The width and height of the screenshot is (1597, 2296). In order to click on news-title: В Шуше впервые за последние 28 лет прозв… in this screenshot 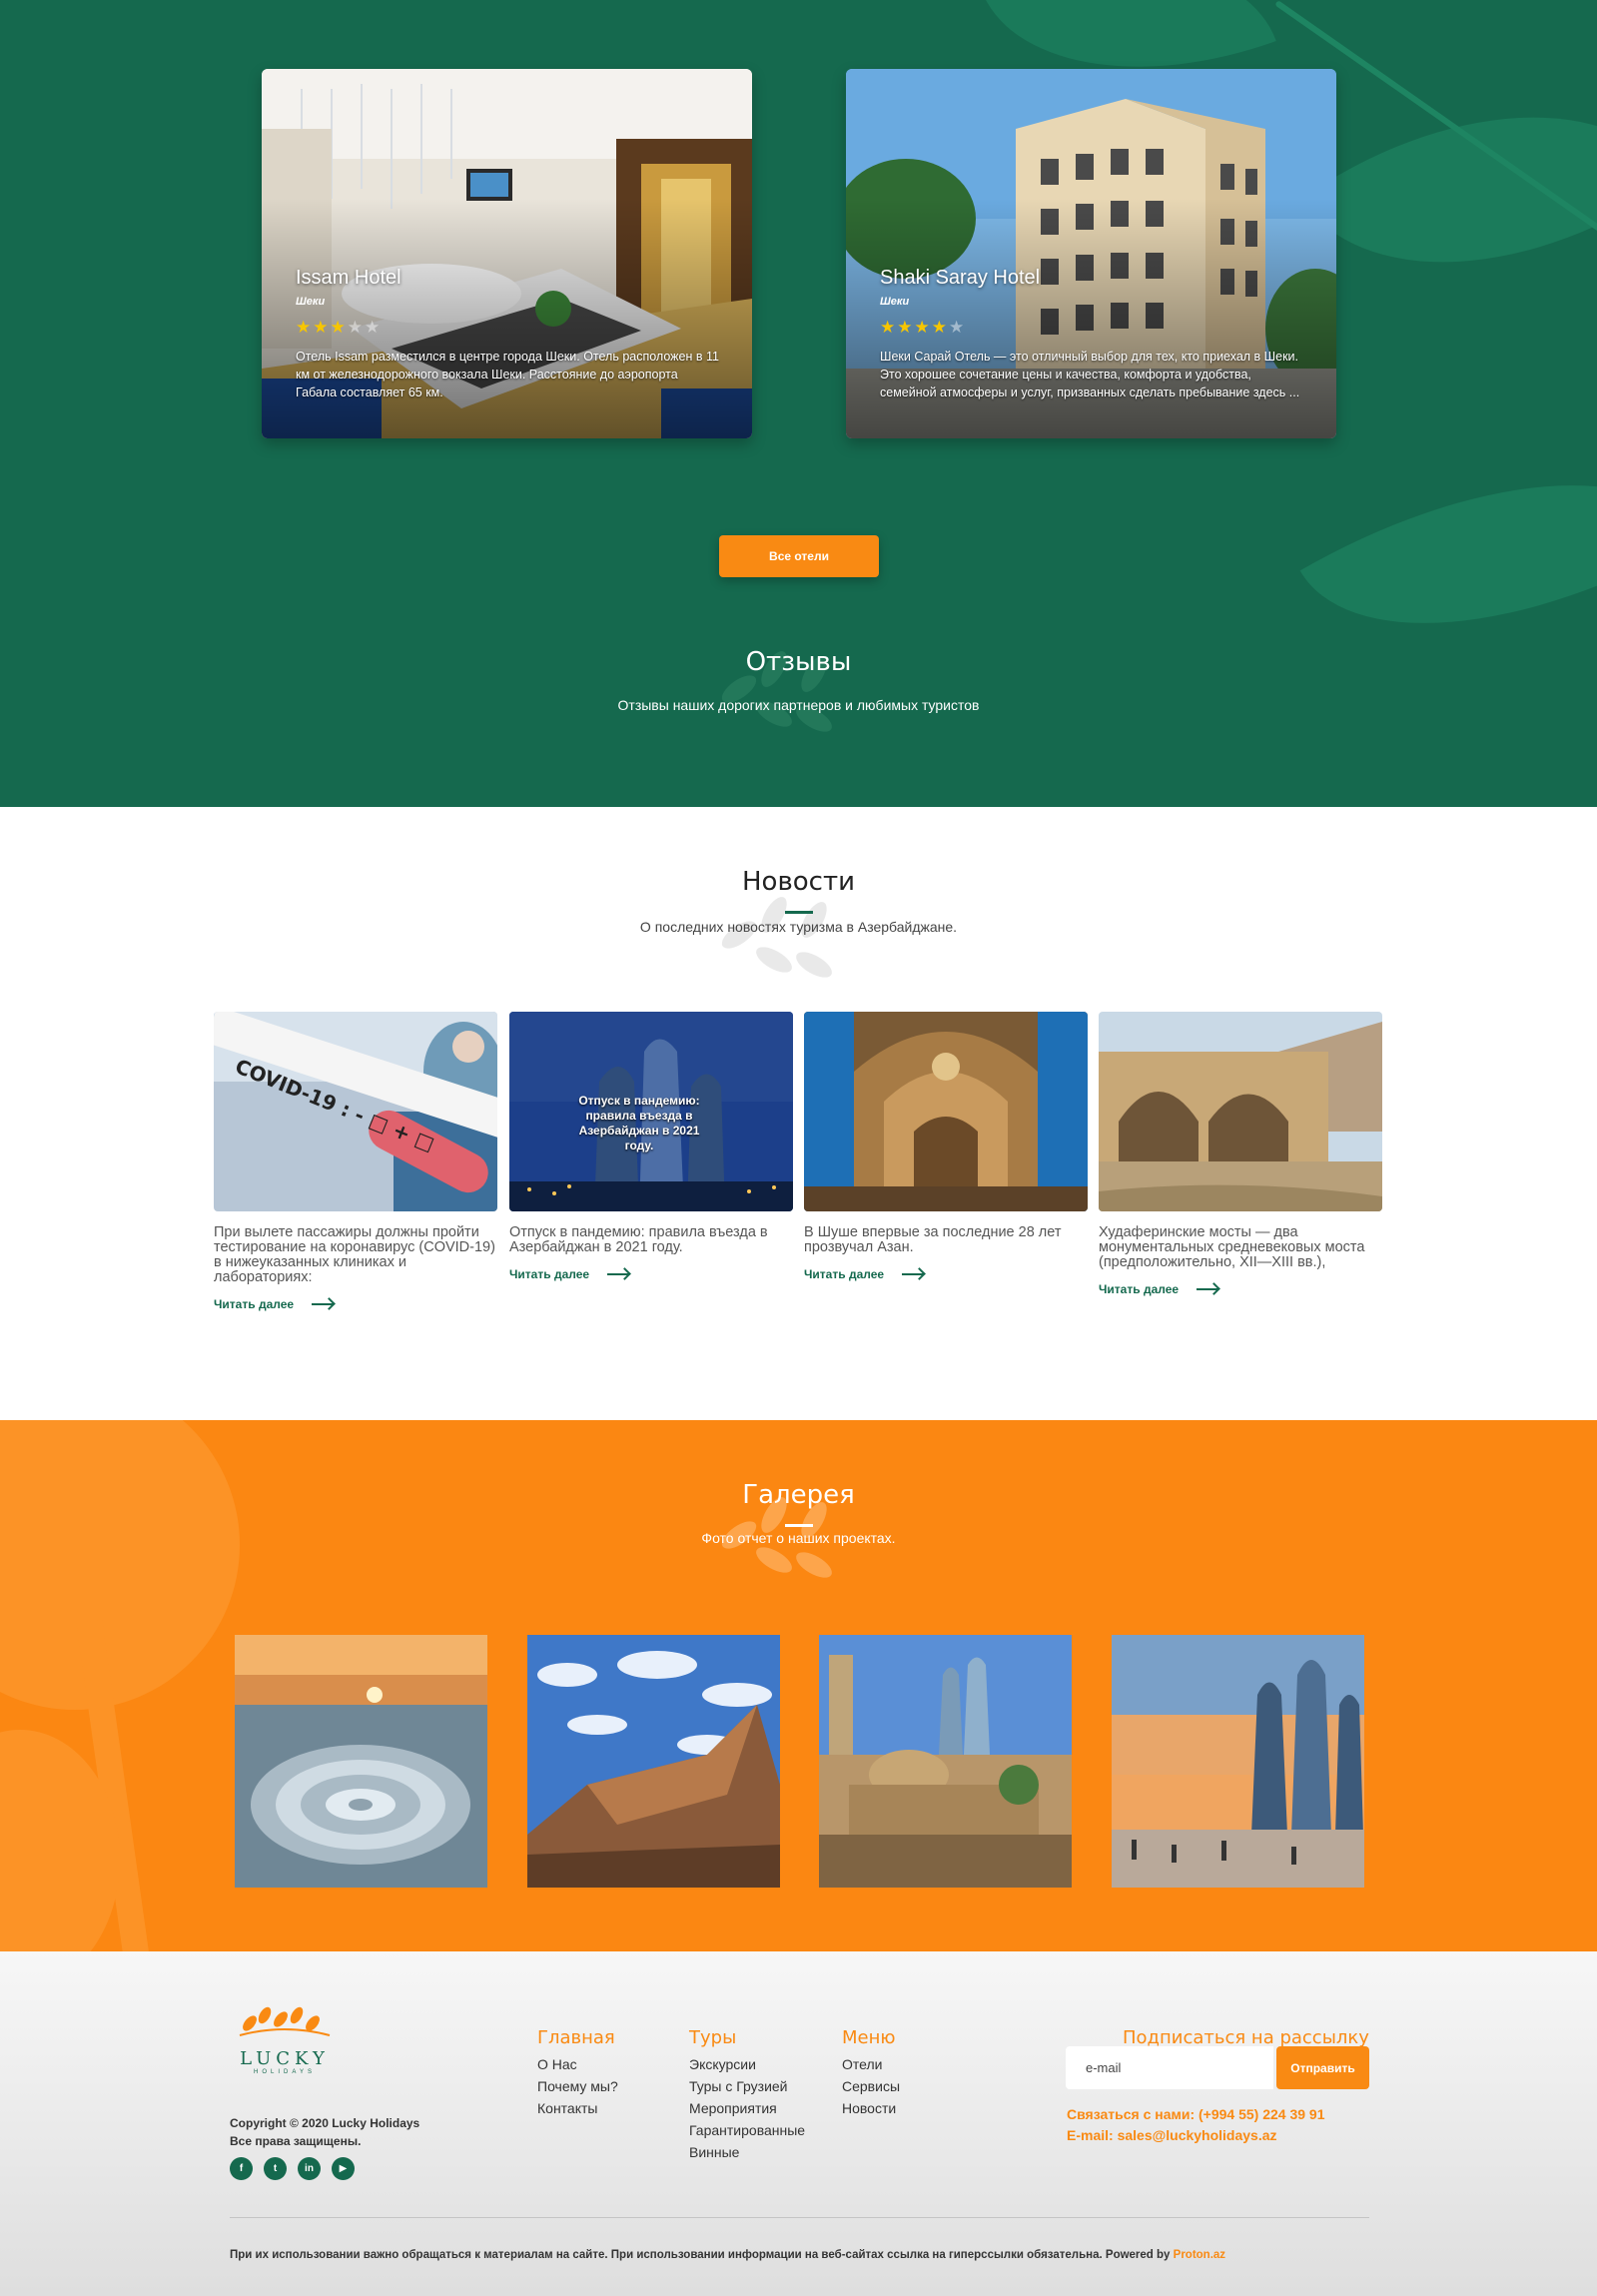, I will do `click(946, 1240)`.